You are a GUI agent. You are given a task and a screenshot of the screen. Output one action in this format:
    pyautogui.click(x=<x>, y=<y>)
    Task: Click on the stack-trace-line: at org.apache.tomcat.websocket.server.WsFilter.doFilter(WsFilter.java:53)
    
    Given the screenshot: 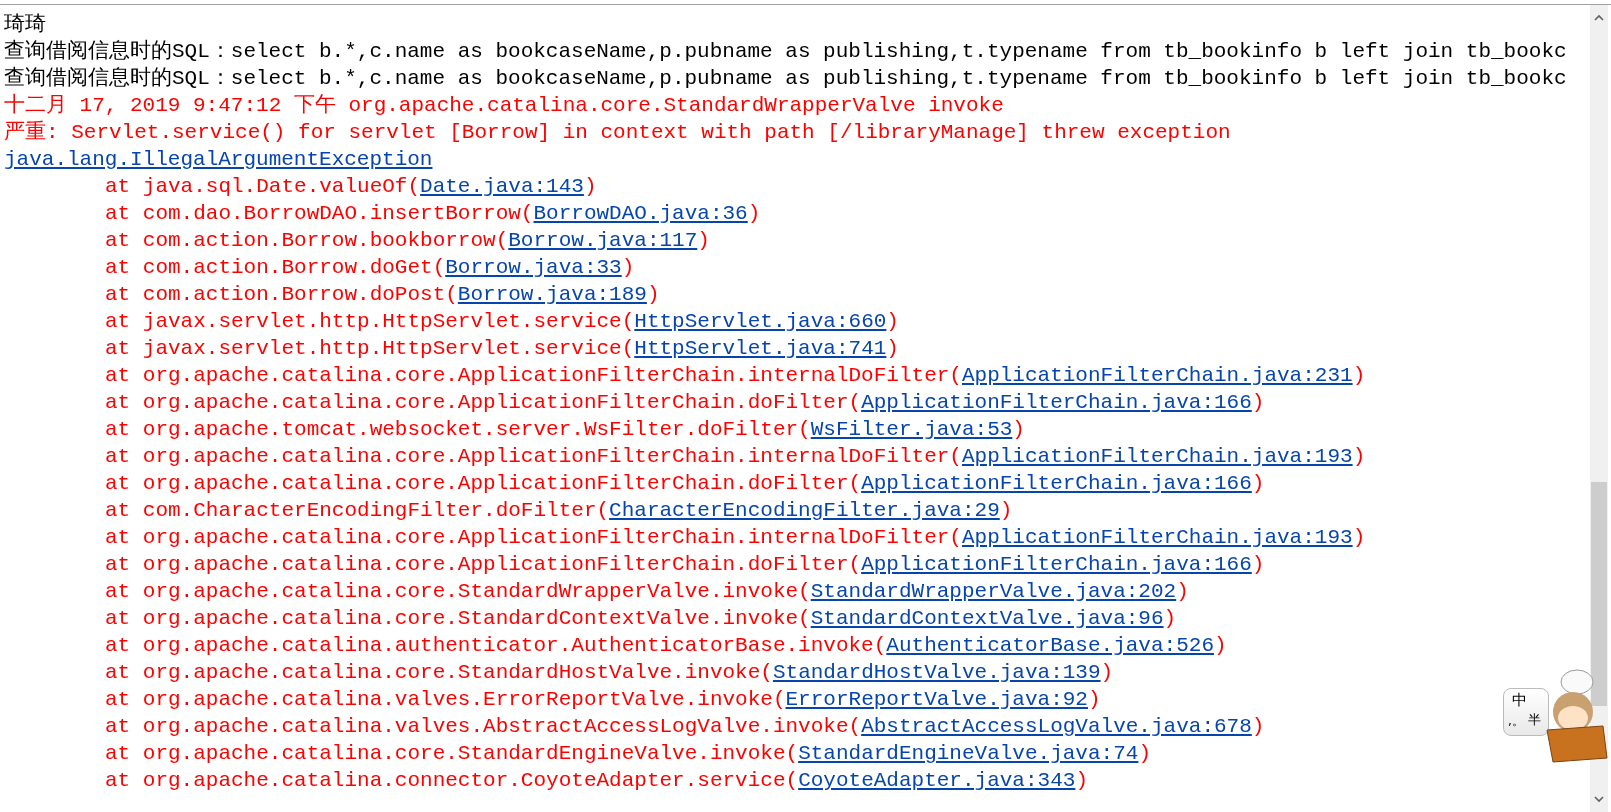 What is the action you would take?
    pyautogui.click(x=565, y=430)
    